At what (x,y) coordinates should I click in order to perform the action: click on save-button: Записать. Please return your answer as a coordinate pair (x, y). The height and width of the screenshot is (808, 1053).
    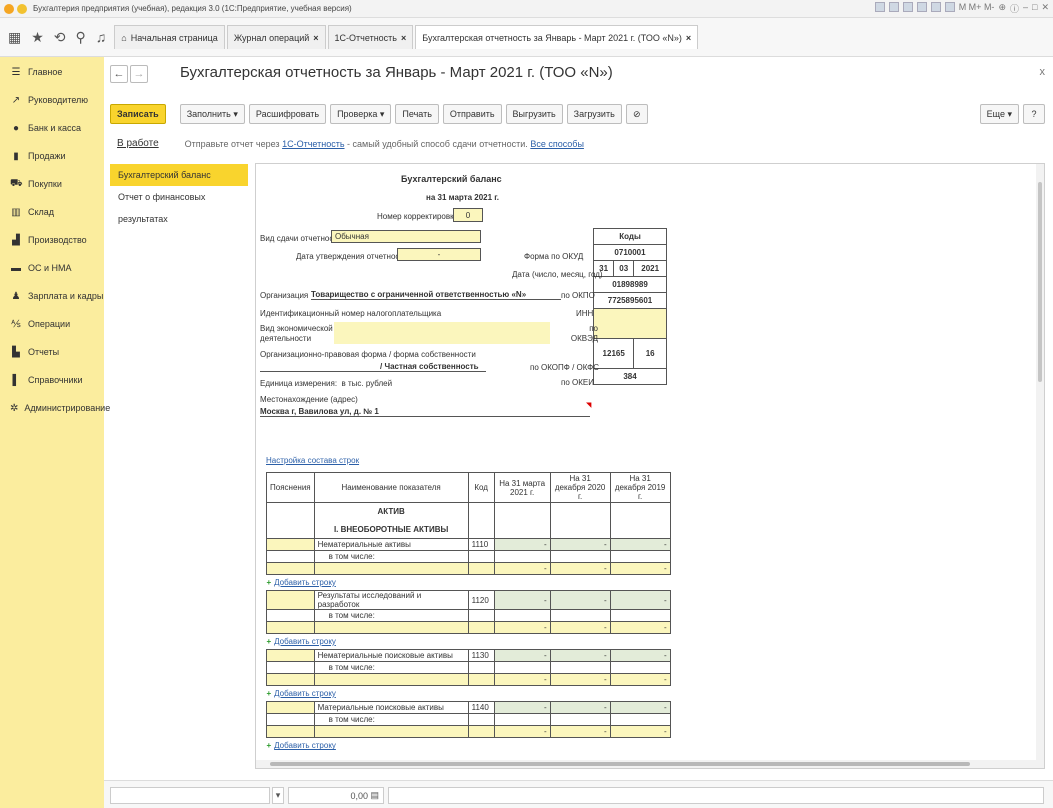
    Looking at the image, I should click on (138, 114).